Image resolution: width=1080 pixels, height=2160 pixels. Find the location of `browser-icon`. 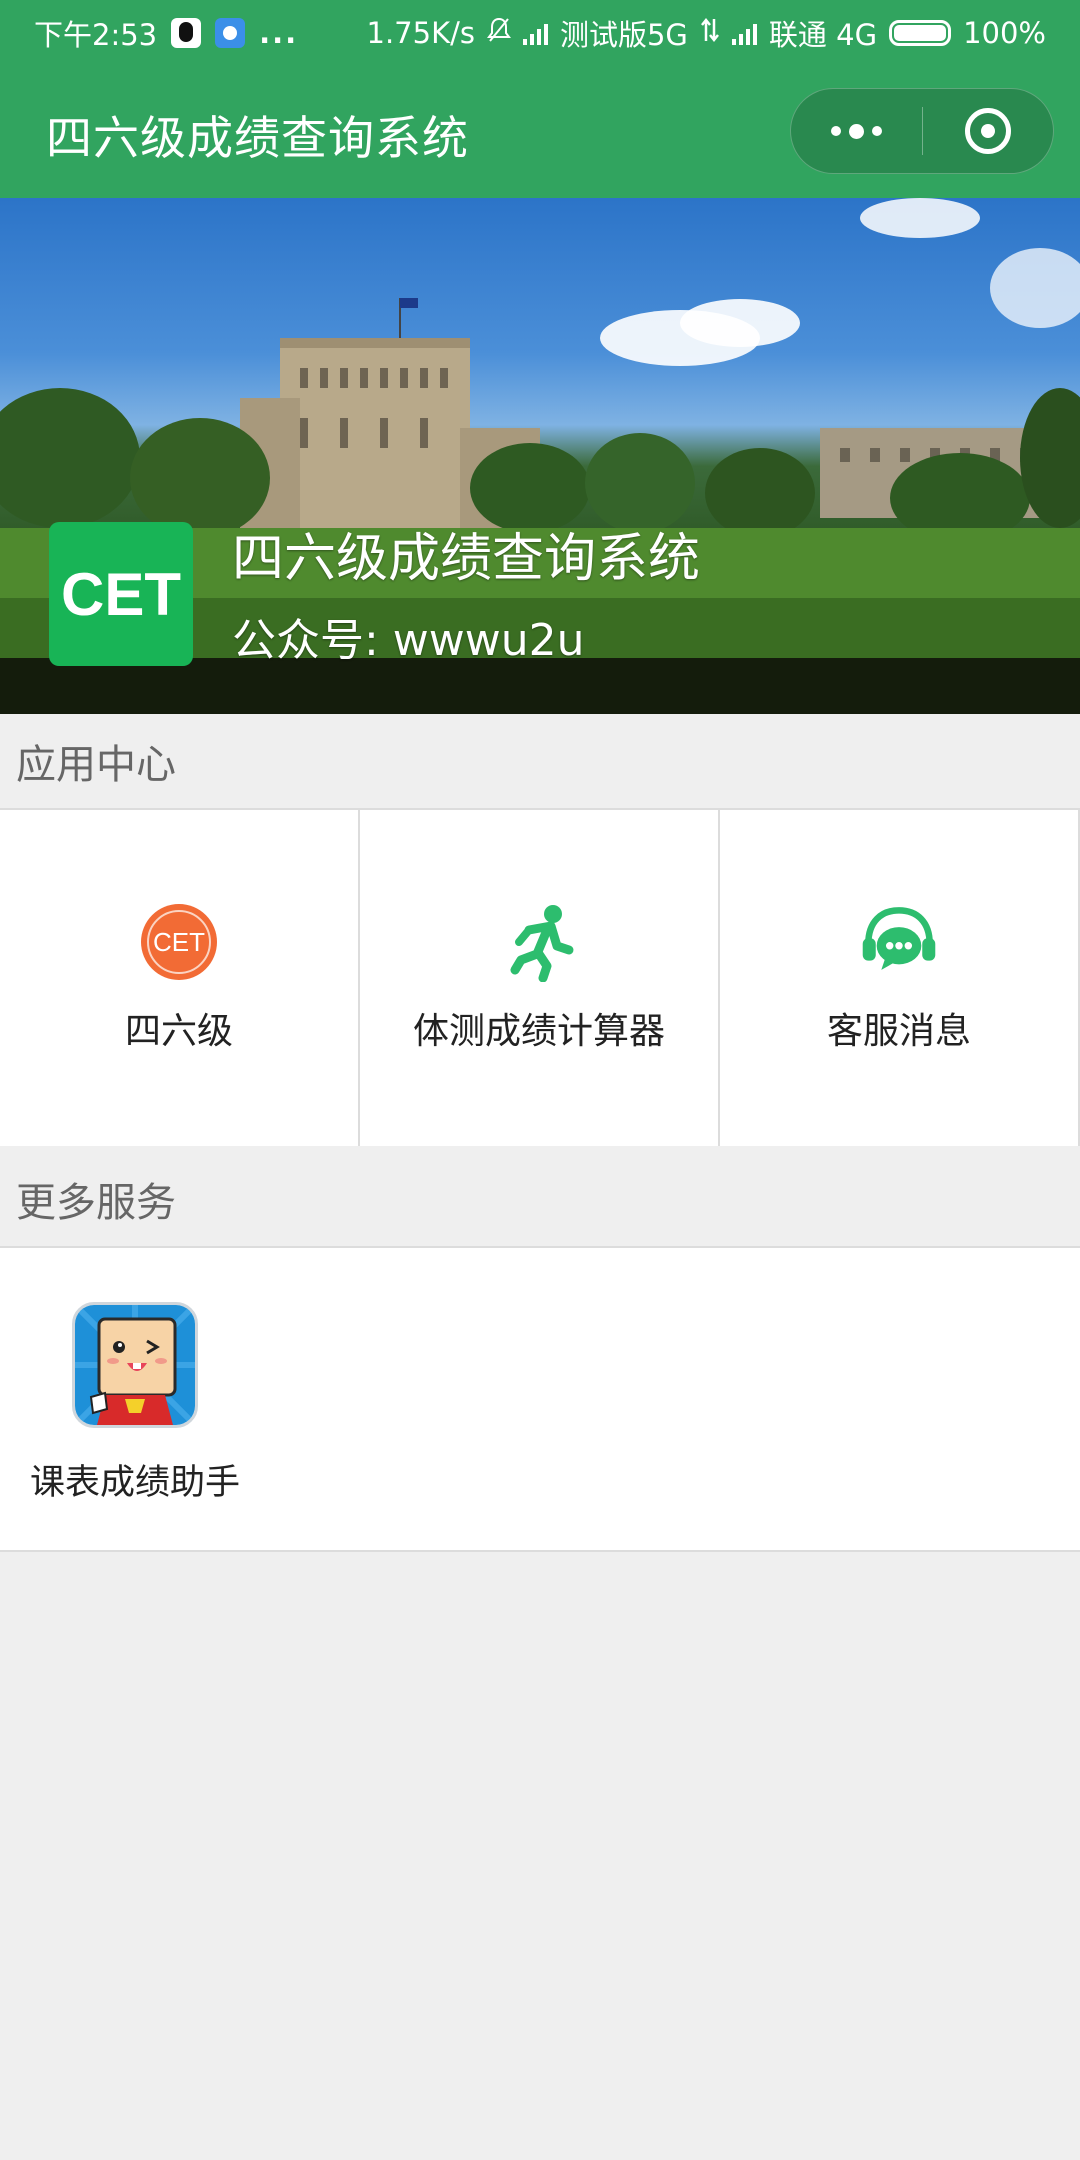

browser-icon is located at coordinates (230, 33).